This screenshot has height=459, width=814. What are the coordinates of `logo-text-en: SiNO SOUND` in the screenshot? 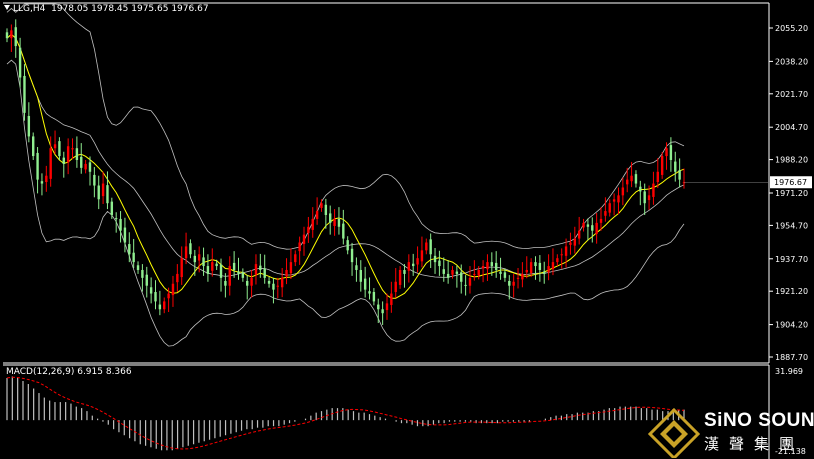 It's located at (759, 420).